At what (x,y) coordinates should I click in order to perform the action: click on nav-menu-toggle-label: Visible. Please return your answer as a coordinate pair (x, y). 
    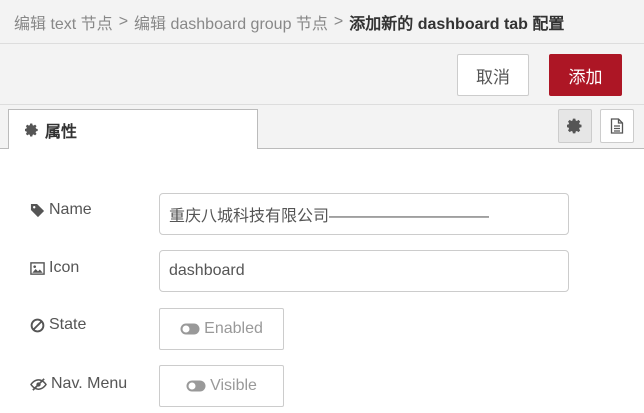
    Looking at the image, I should click on (233, 385).